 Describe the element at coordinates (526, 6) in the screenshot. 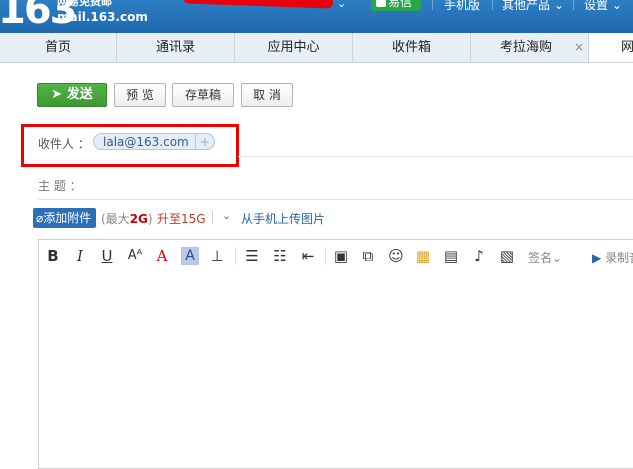

I see `other-products-label: 其他产品` at that location.